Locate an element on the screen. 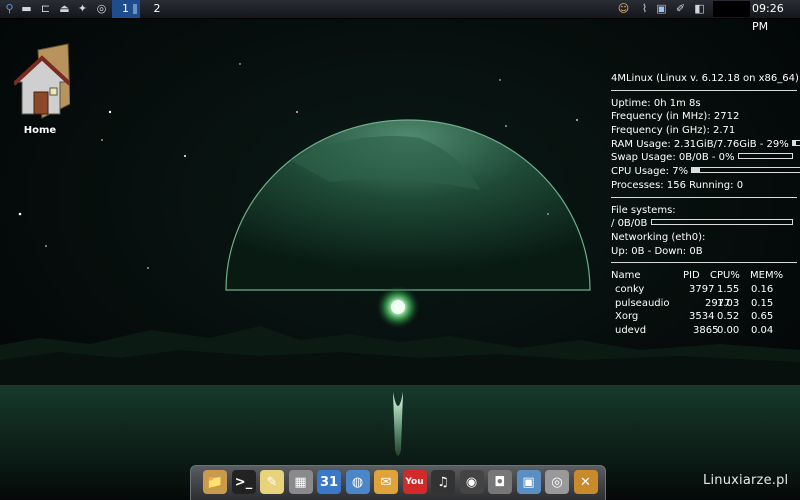 The image size is (800, 500). proc-pid: 3865 is located at coordinates (706, 330).